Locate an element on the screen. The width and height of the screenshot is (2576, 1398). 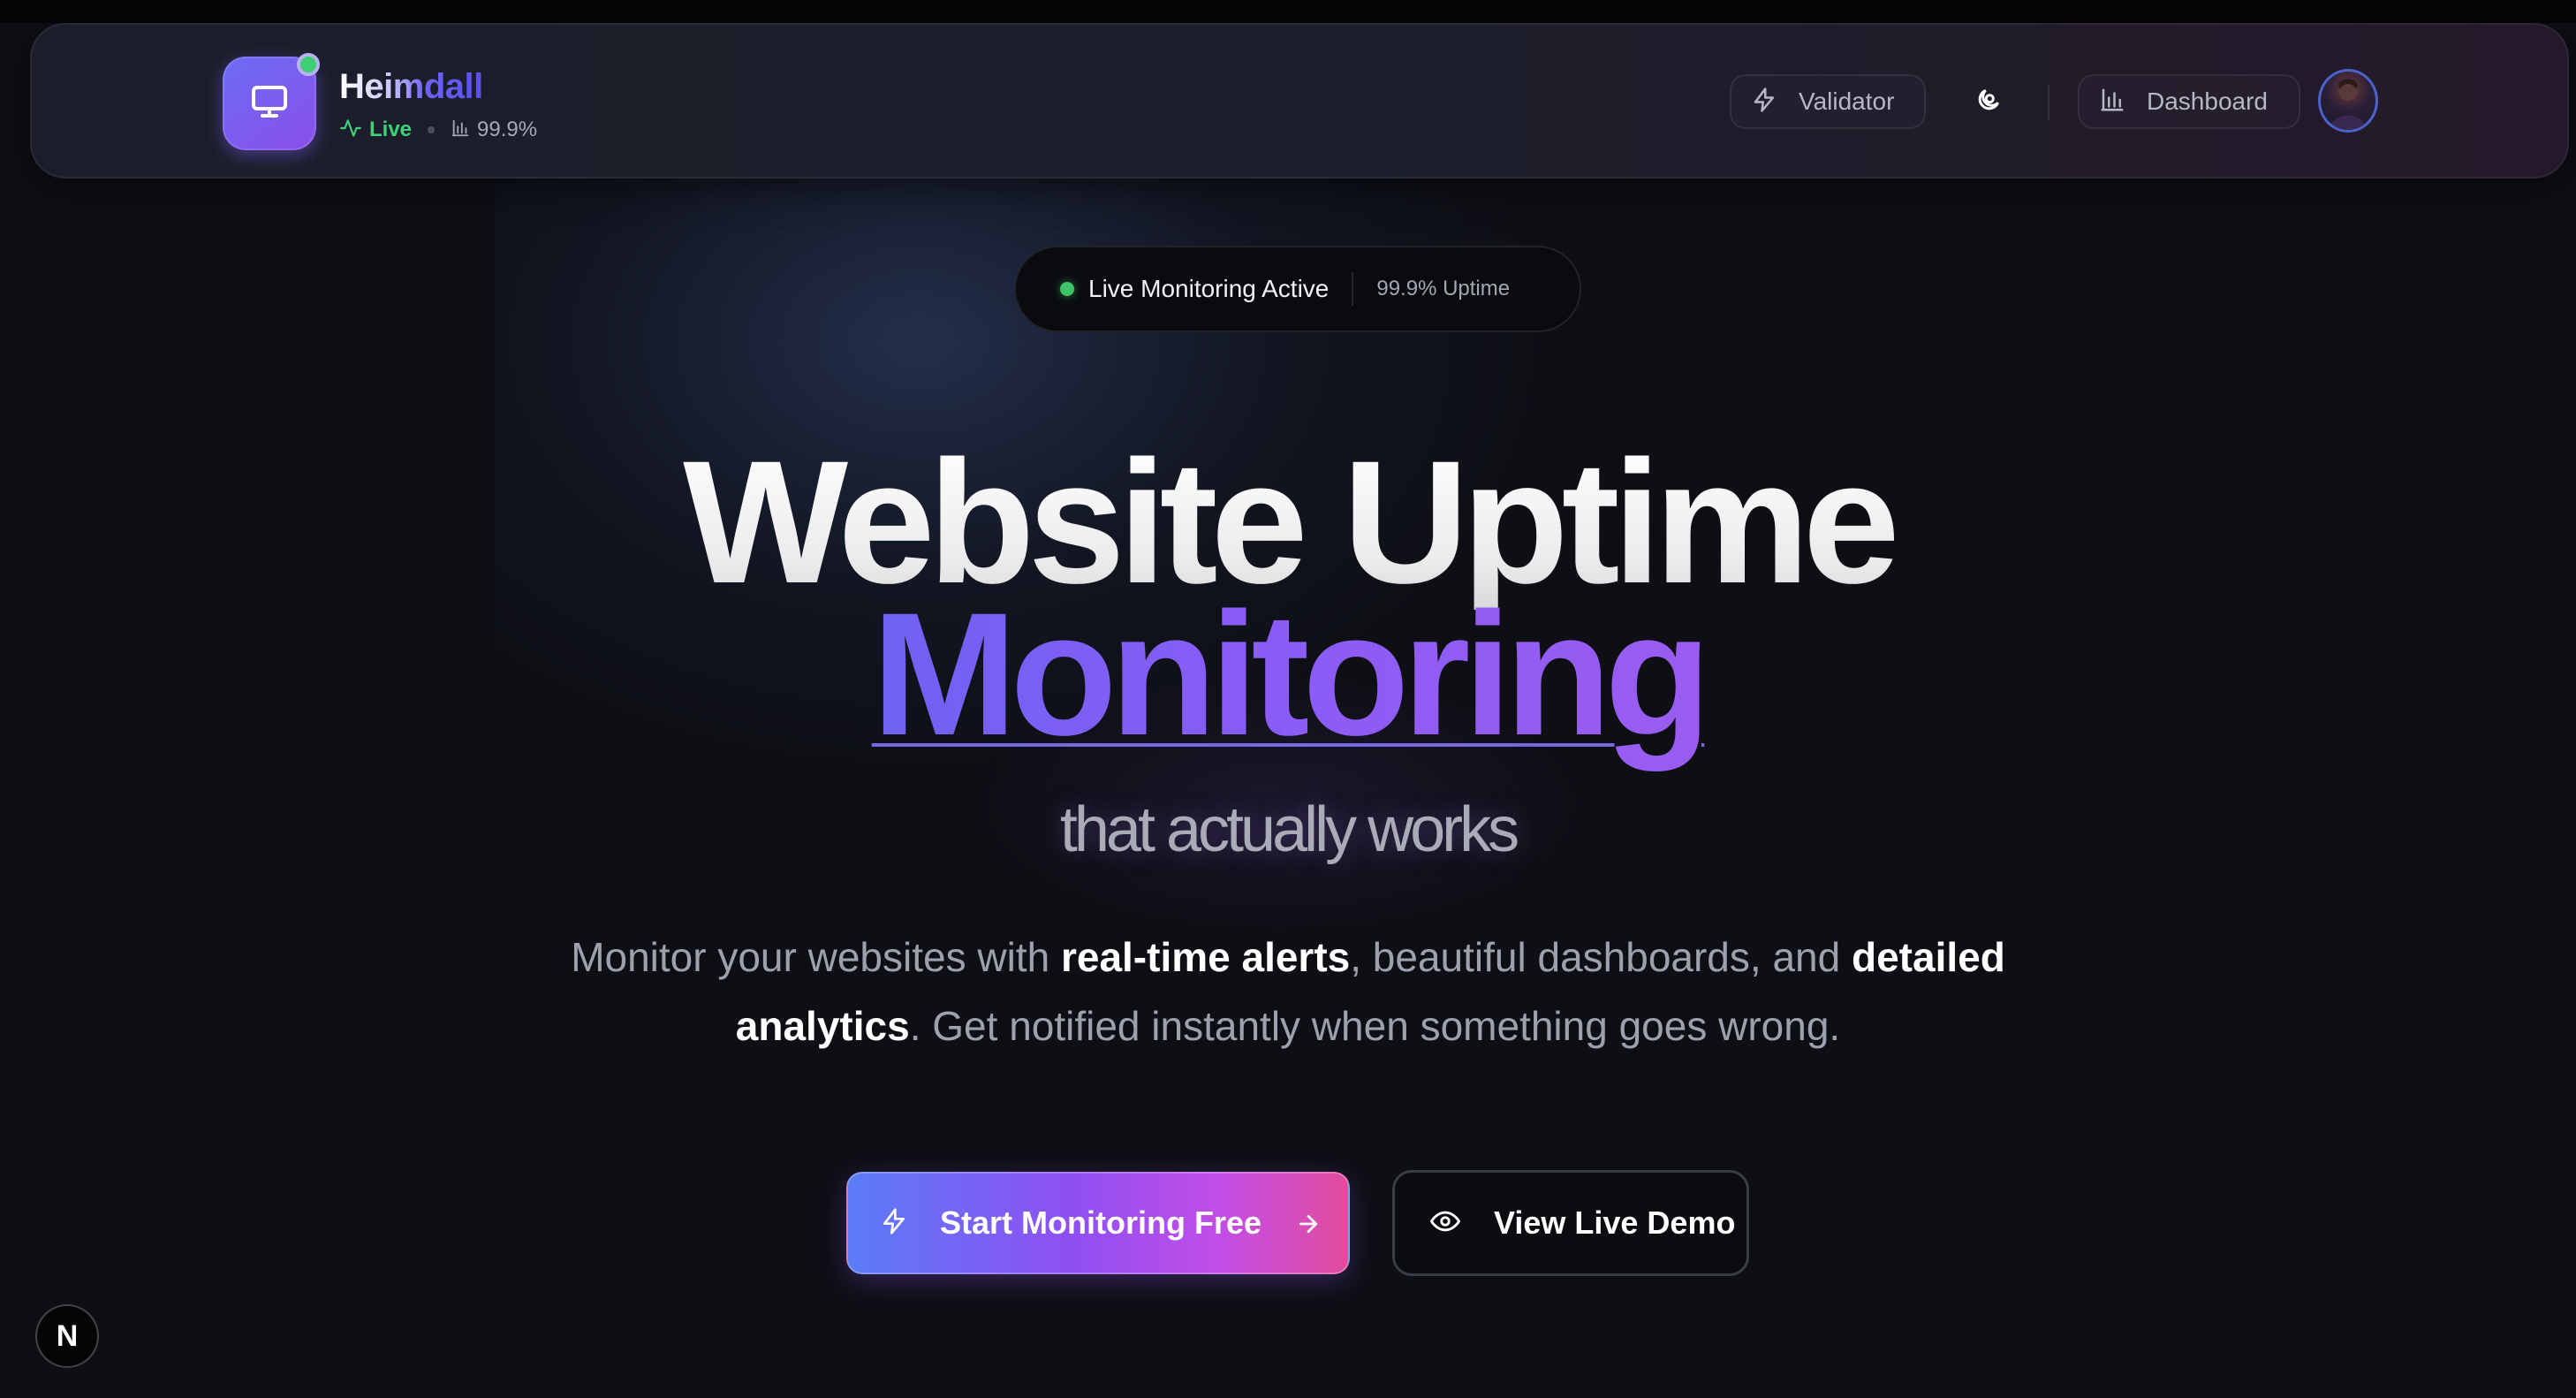
activity-icon is located at coordinates (351, 130).